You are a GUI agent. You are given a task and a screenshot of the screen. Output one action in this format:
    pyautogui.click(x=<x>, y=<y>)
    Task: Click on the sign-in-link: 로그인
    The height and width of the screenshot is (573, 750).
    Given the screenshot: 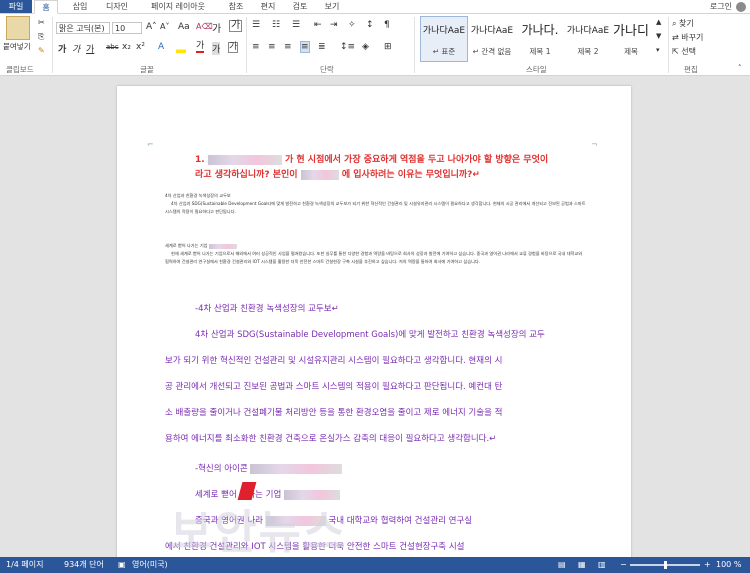 What is the action you would take?
    pyautogui.click(x=721, y=6)
    